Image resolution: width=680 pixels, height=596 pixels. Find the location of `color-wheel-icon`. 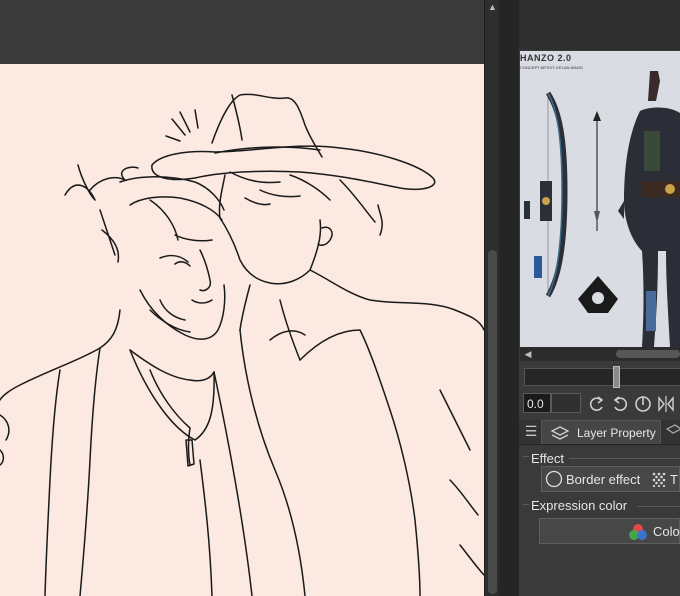

color-wheel-icon is located at coordinates (638, 532).